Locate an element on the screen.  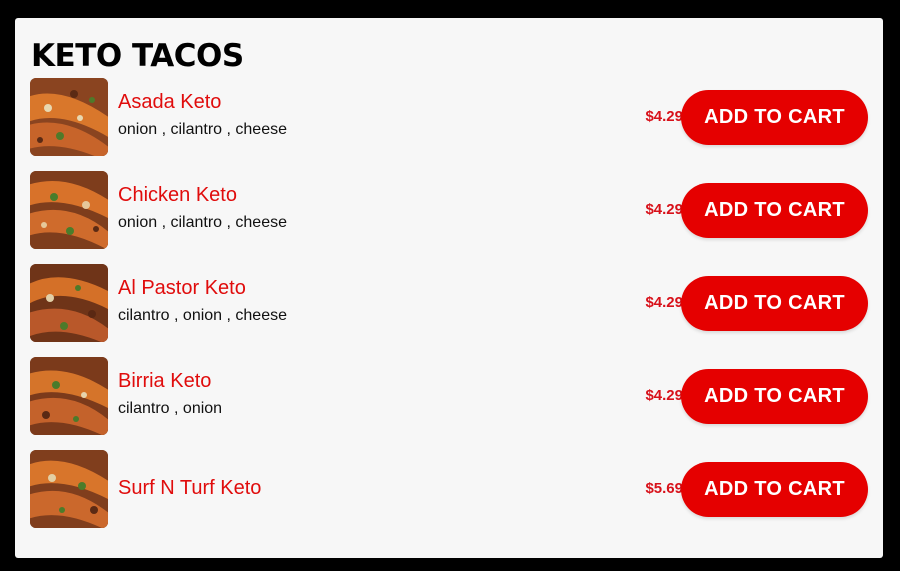
menu-item: Surf N Turf Keto $5.69 ADD TO CART is located at coordinates (449, 490).